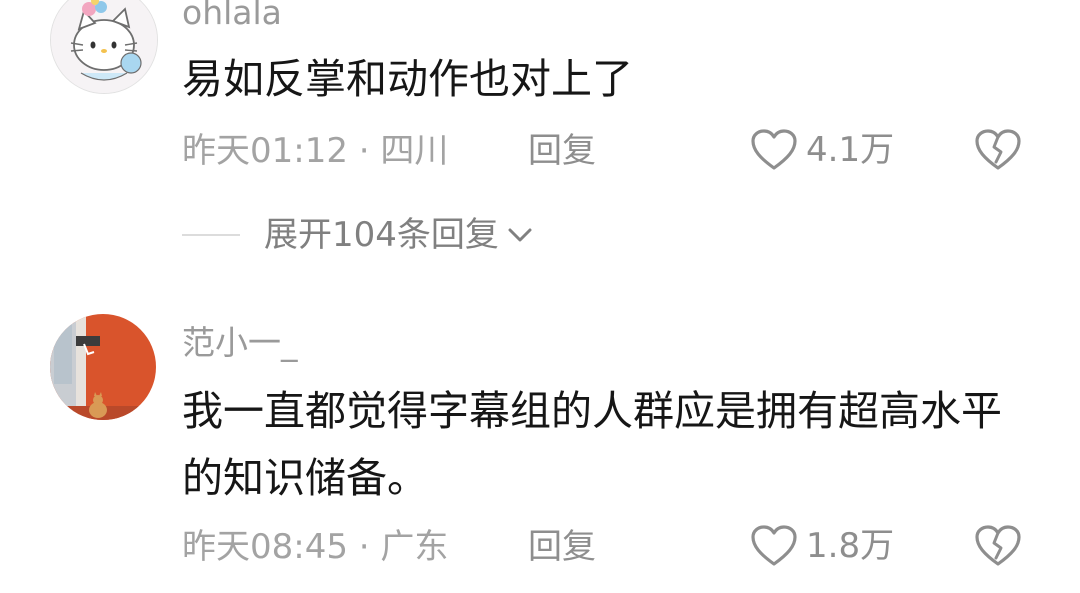  I want to click on like-count: 1.8万, so click(850, 546).